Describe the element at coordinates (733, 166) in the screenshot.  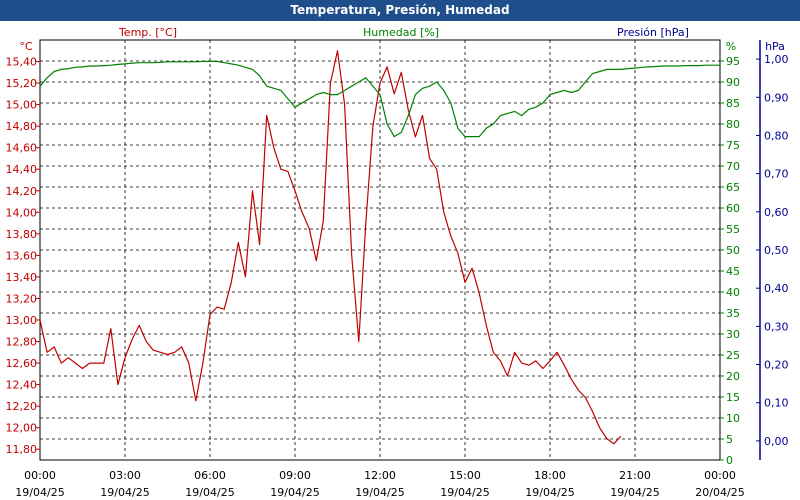
I see `humidity-tick-label: 70` at that location.